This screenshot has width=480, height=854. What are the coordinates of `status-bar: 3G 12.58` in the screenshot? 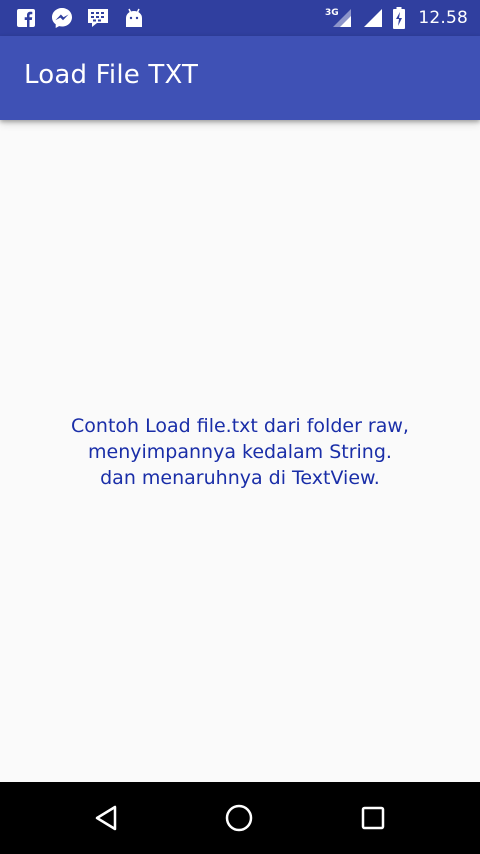 It's located at (240, 18).